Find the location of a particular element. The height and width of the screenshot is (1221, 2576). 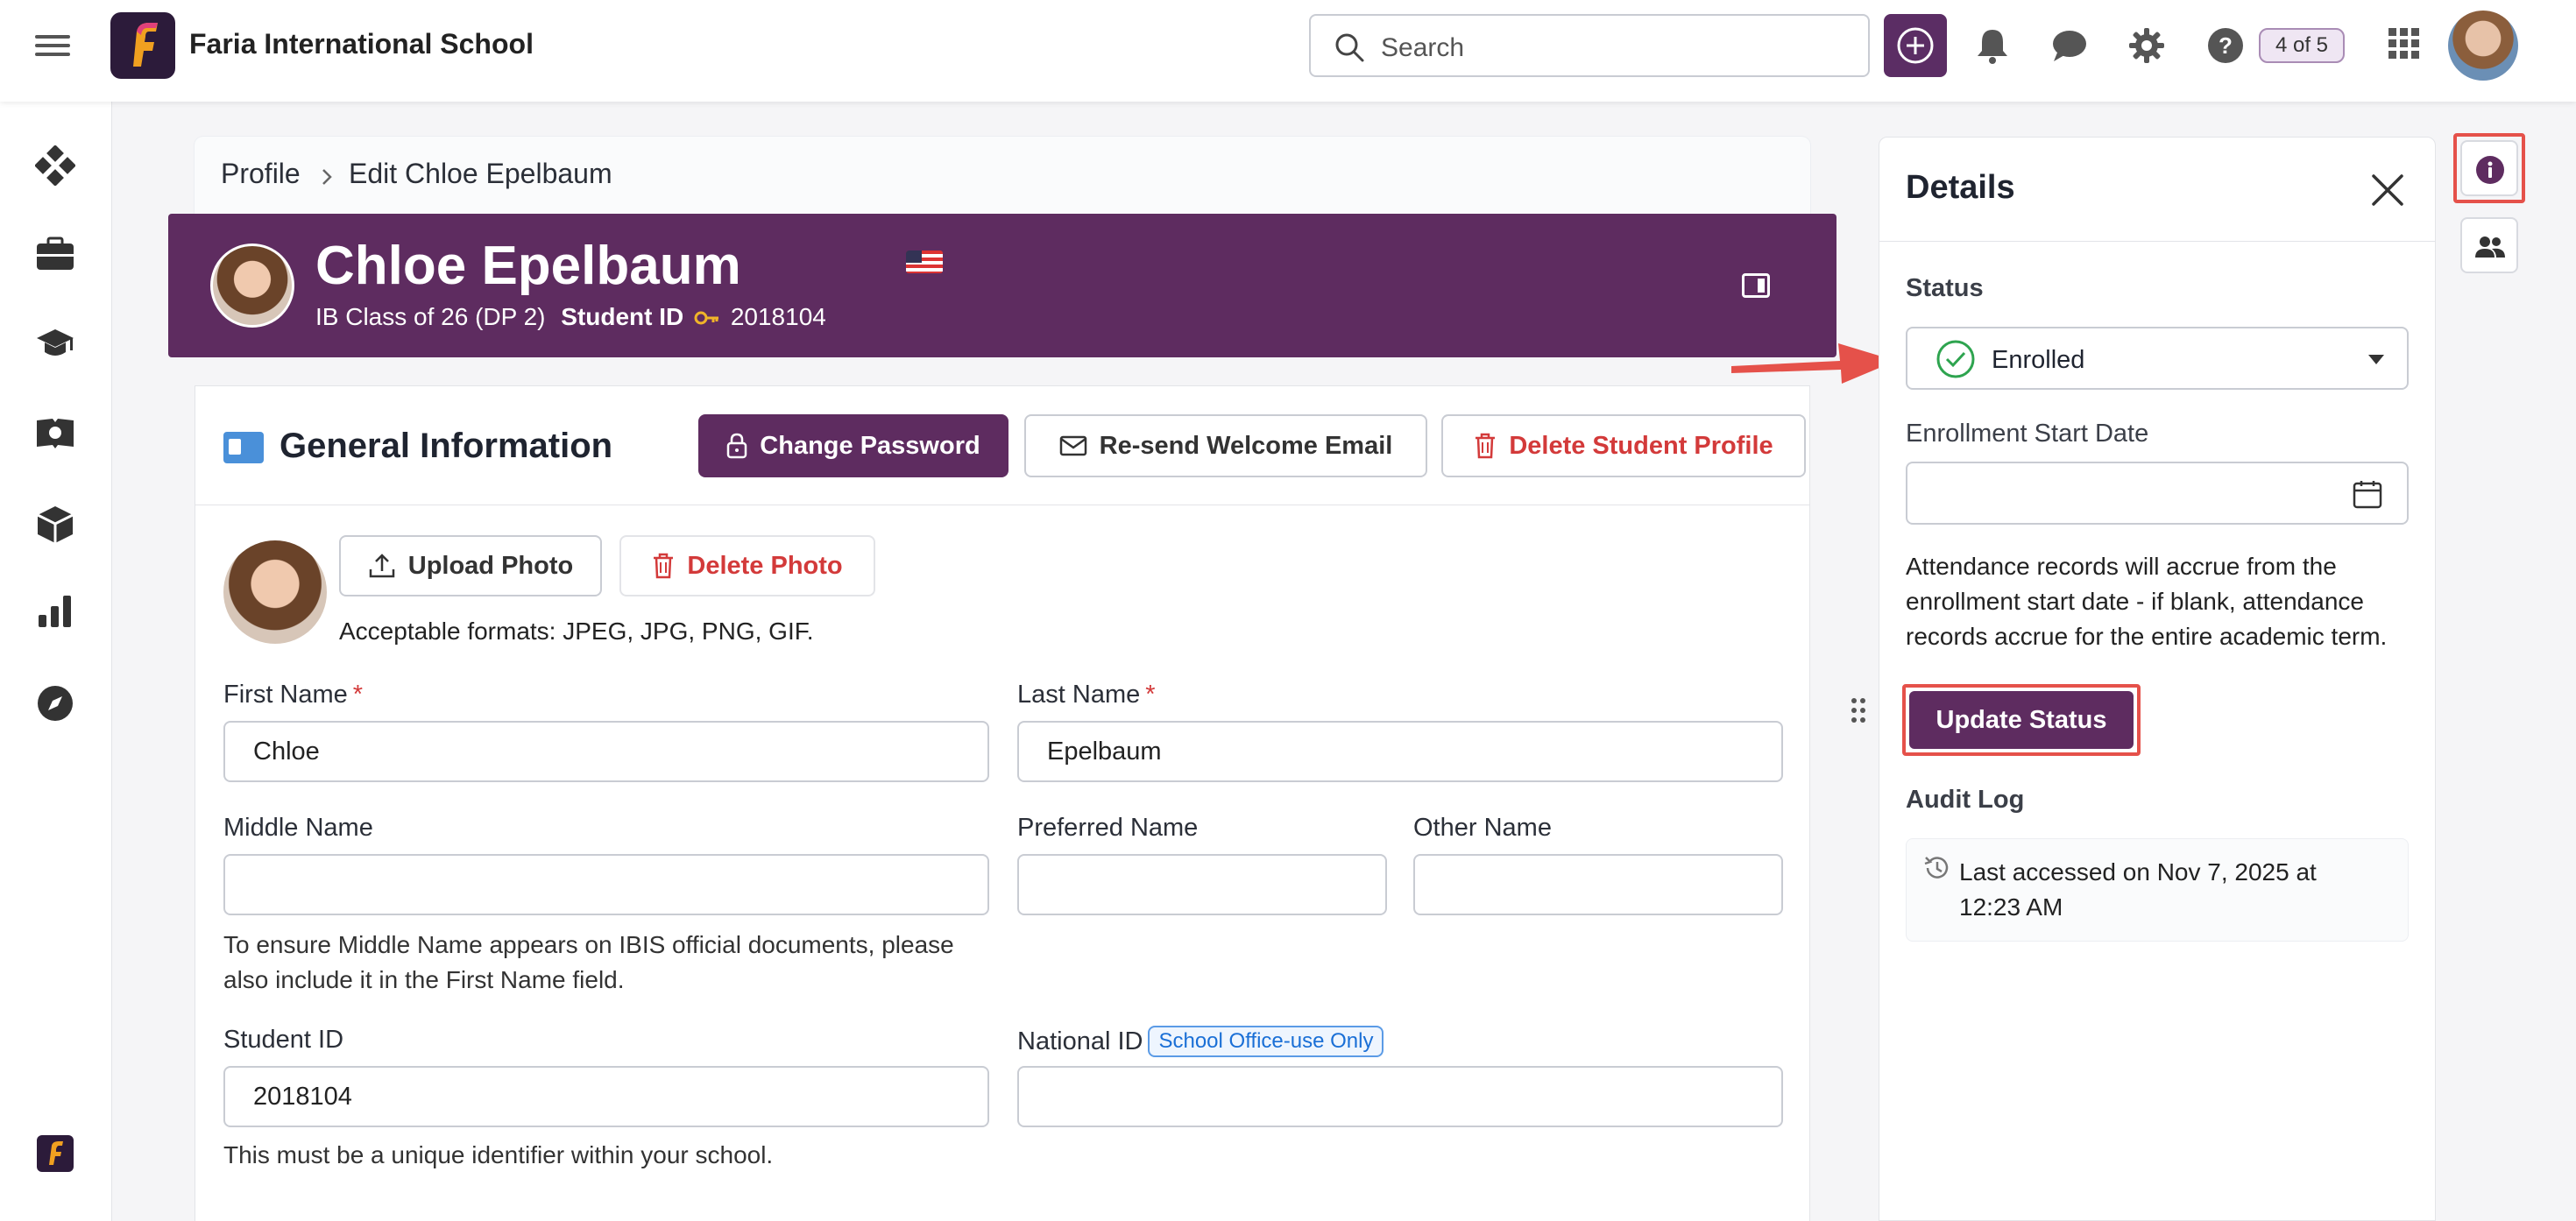

plus-icon is located at coordinates (1915, 45).